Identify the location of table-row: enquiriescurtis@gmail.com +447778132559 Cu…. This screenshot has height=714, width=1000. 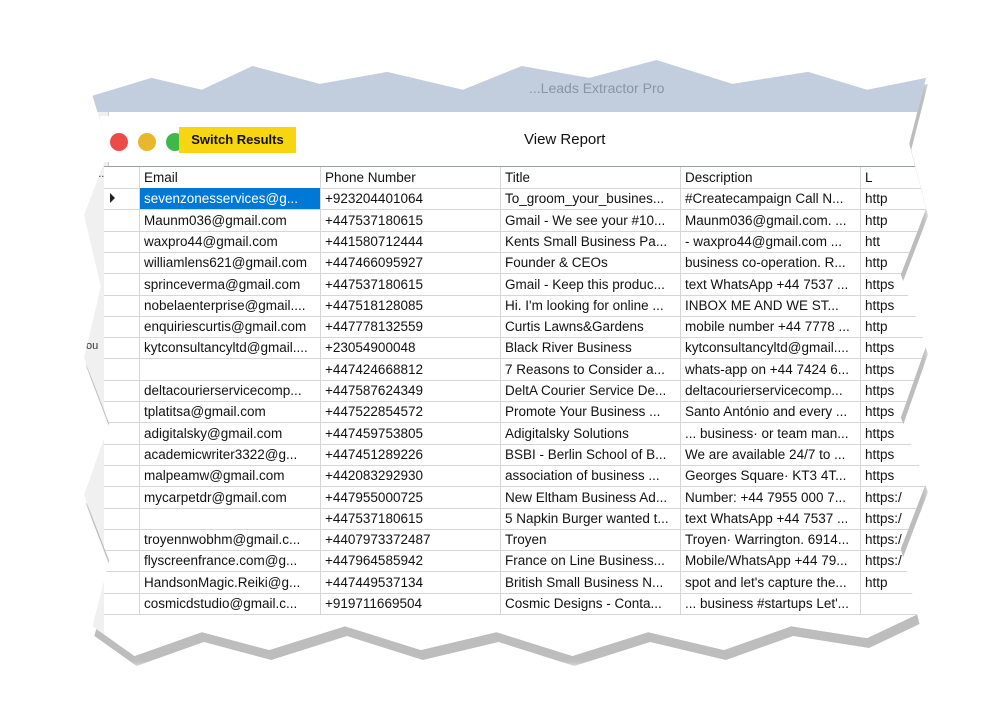
(515, 327).